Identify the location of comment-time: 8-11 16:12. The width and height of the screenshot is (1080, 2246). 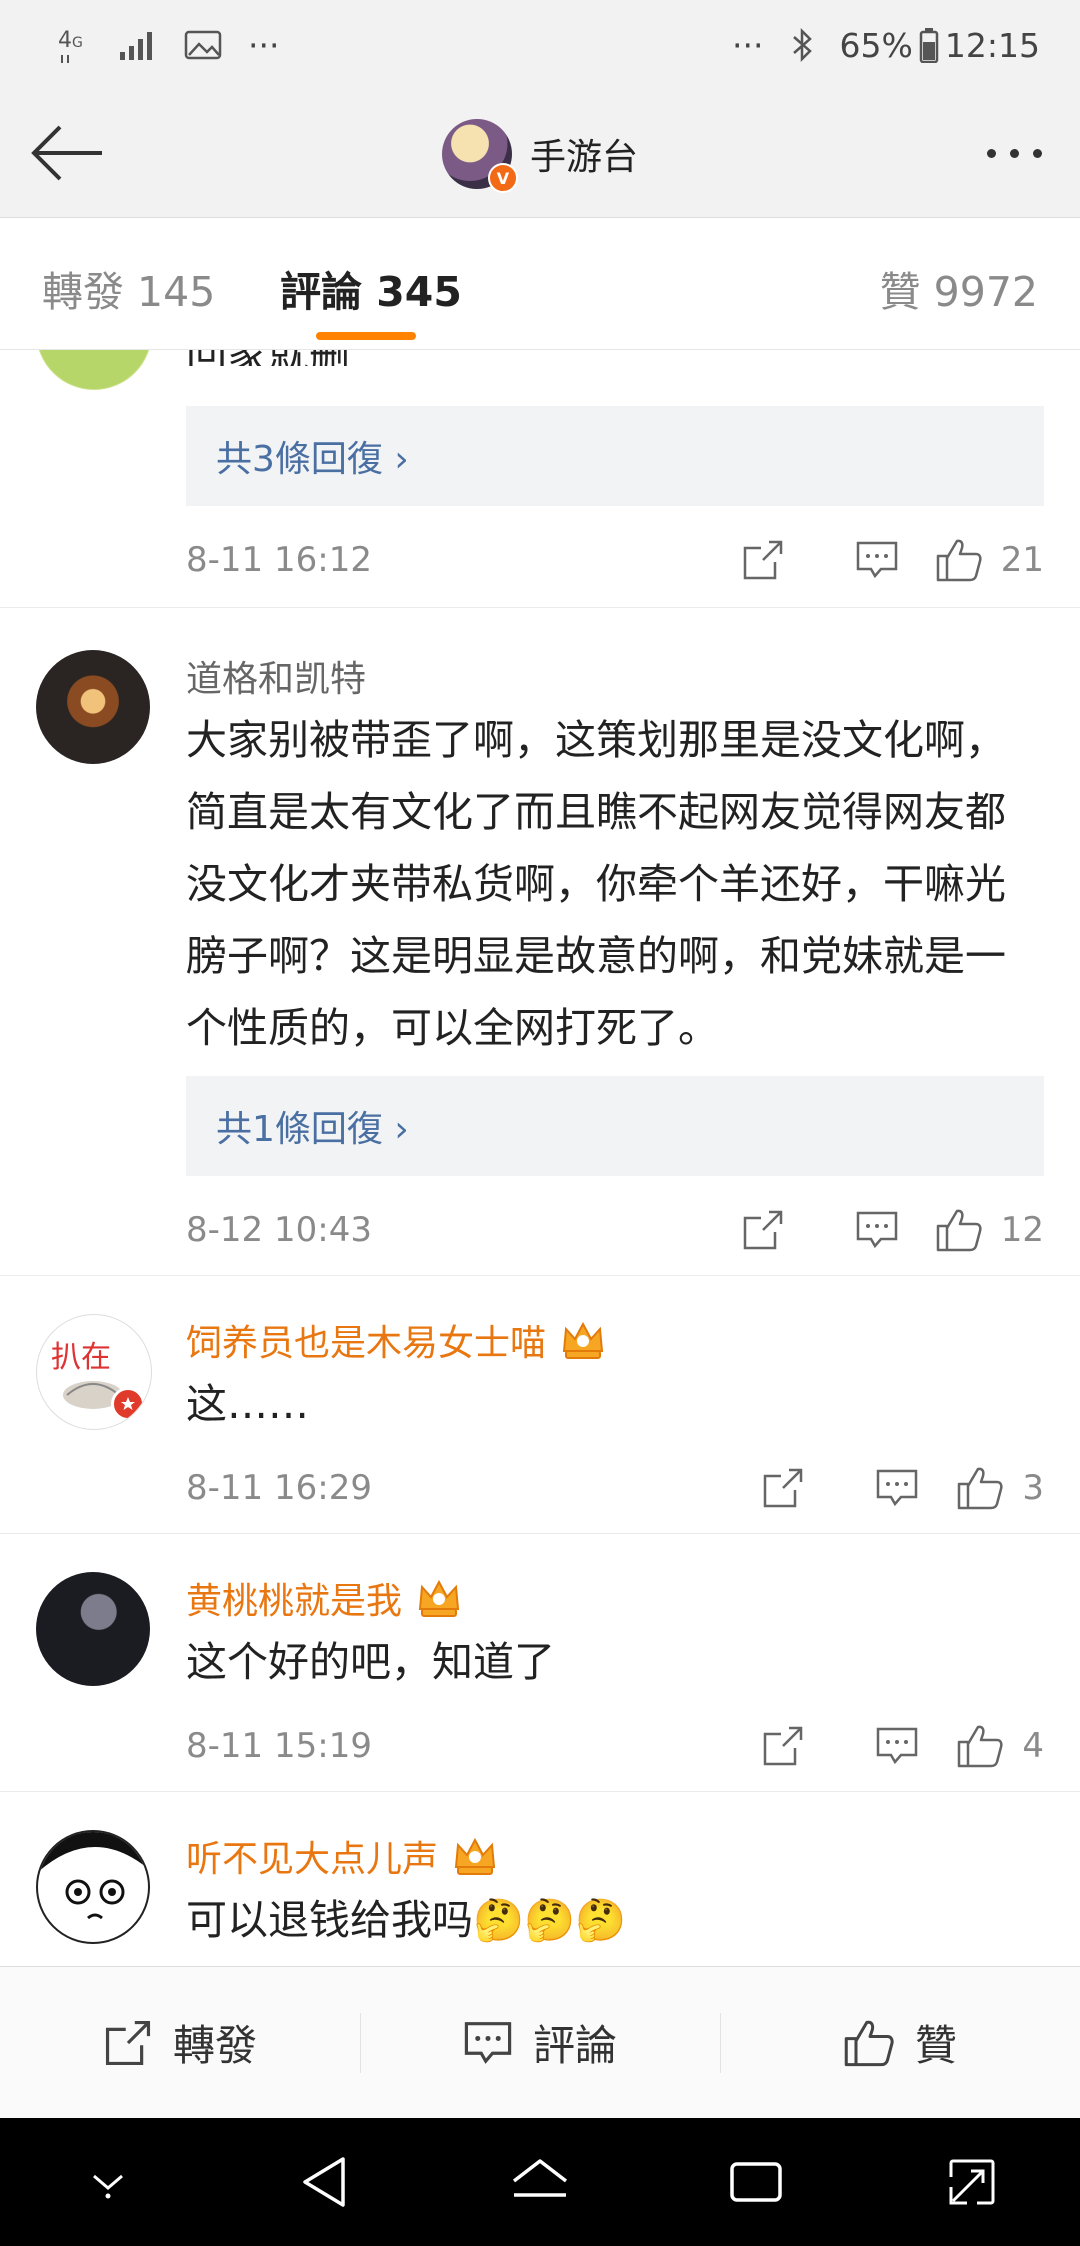
(279, 560).